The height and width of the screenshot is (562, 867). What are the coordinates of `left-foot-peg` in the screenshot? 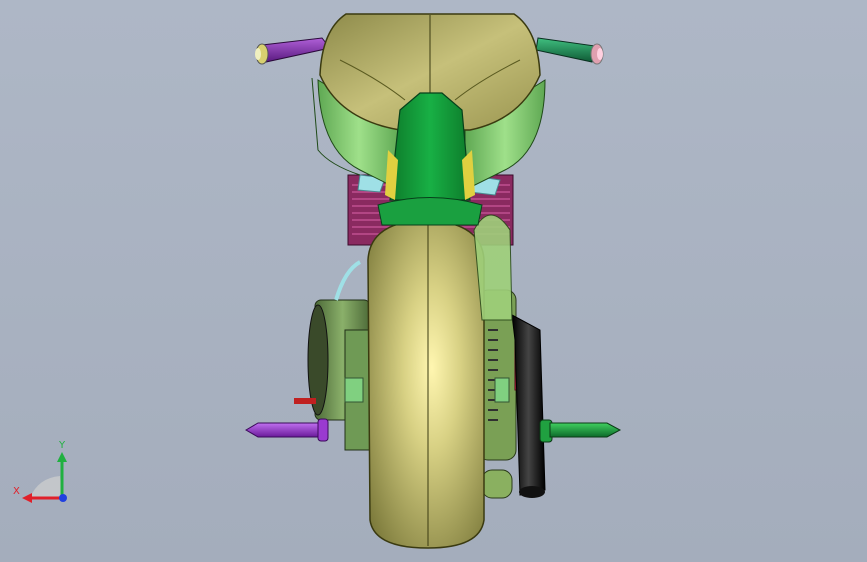 It's located at (287, 430).